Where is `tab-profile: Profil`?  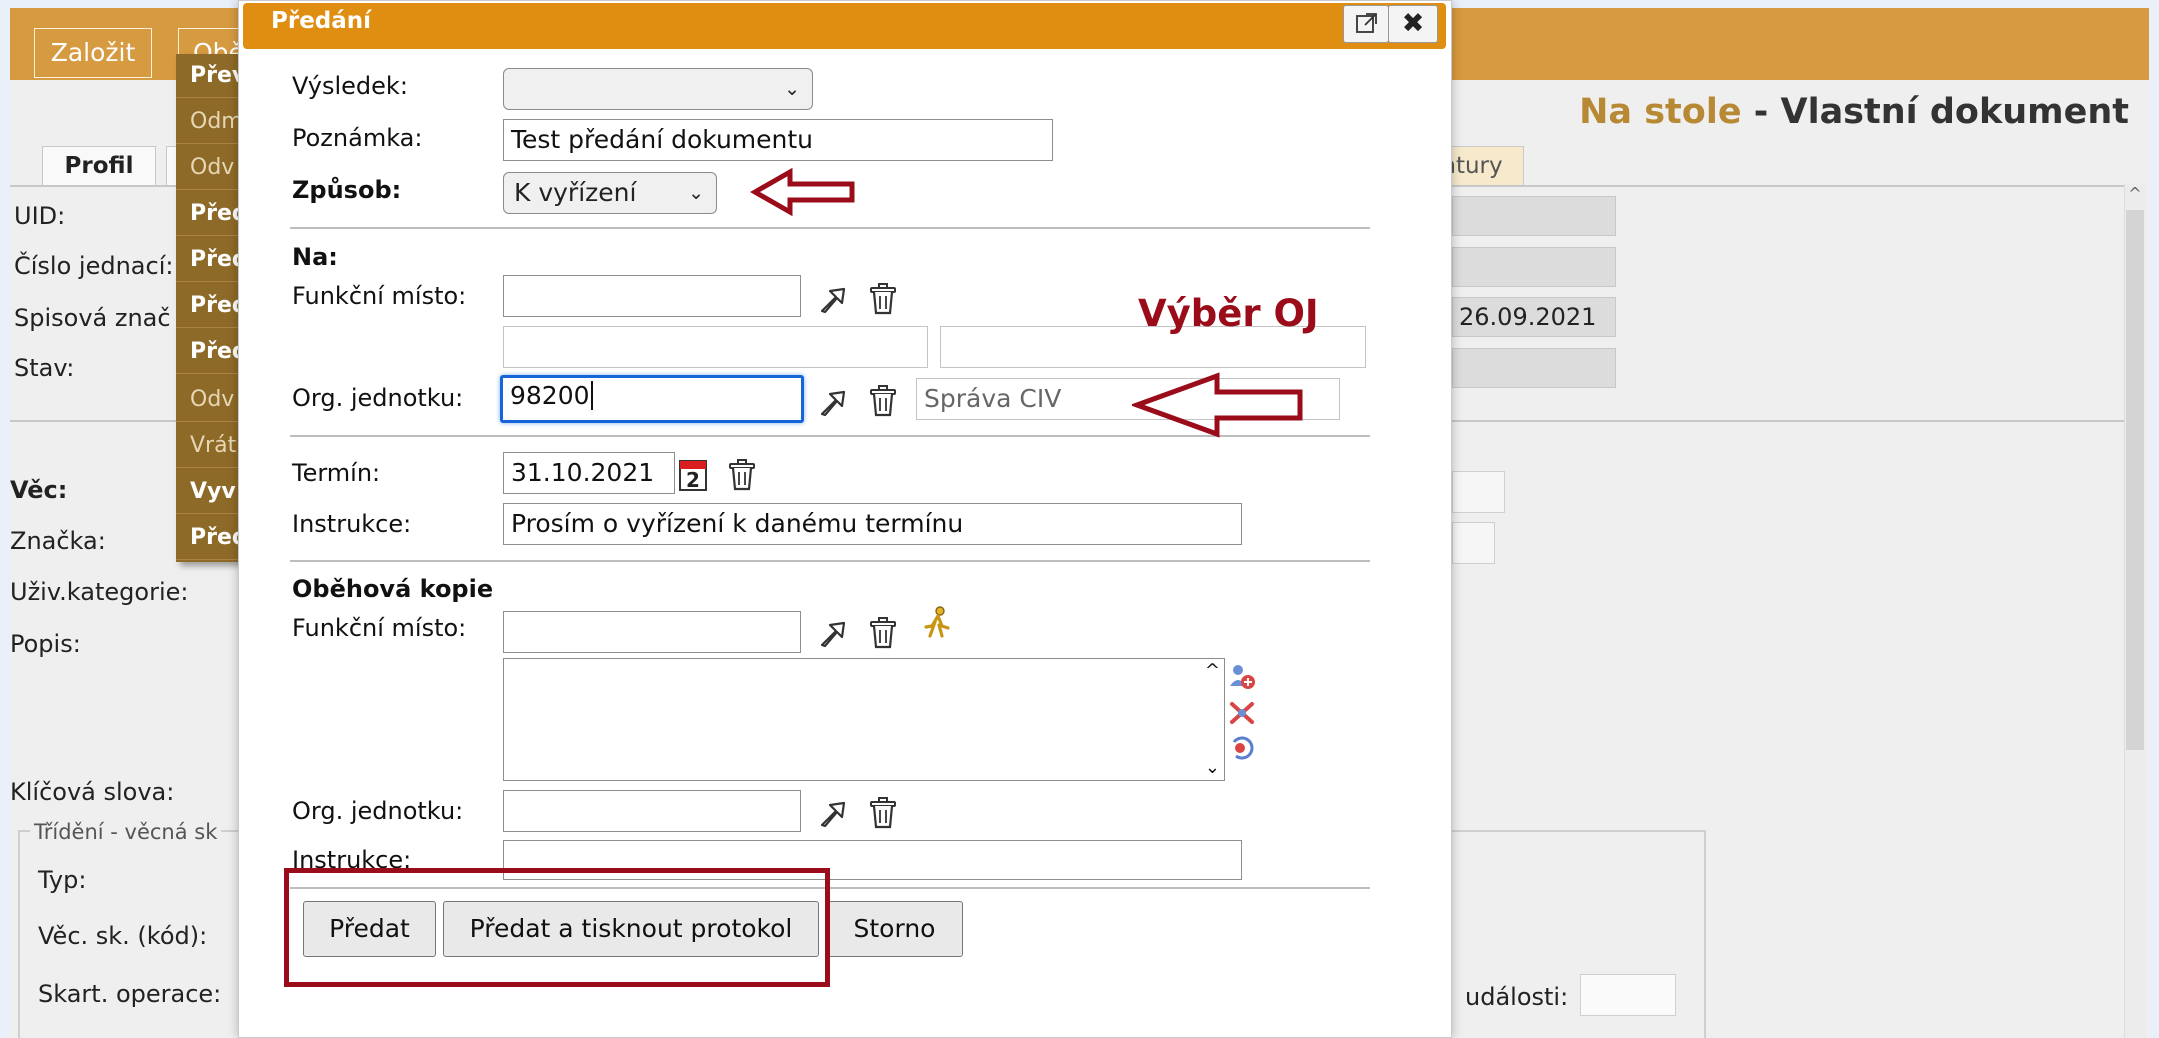
tab-profile: Profil is located at coordinates (99, 166).